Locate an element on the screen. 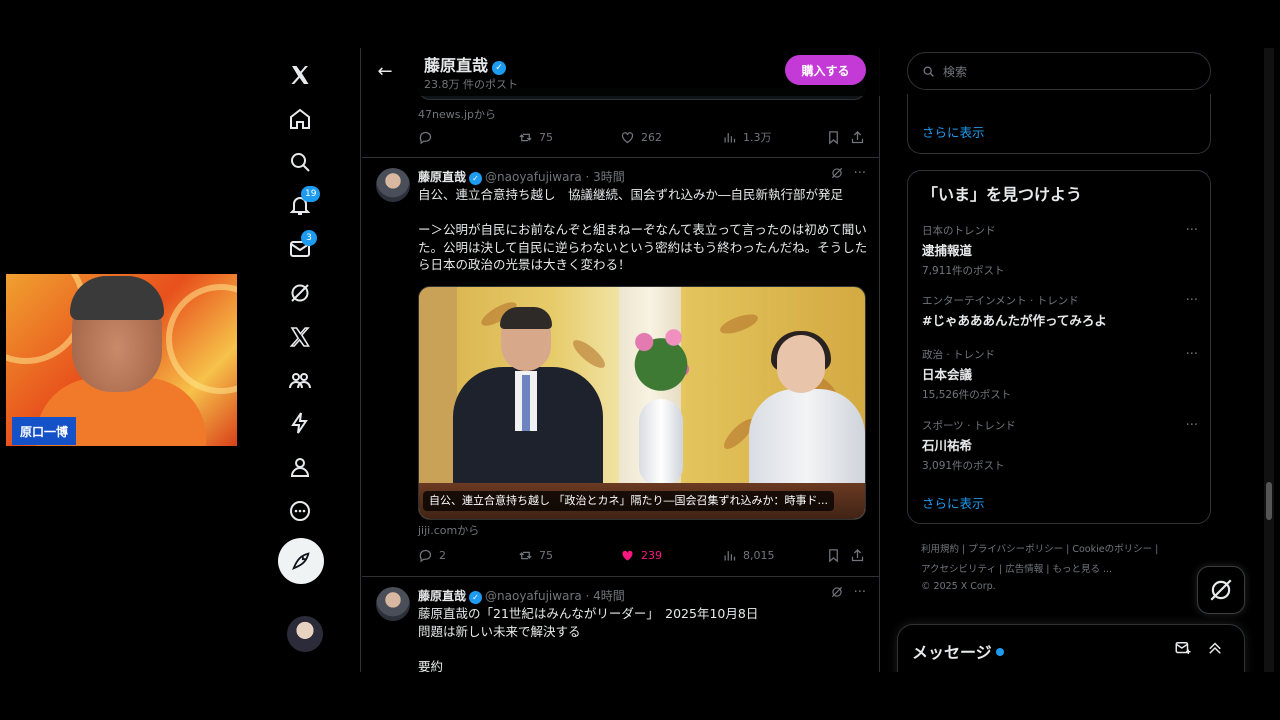 This screenshot has width=1280, height=720. person-hair is located at coordinates (117, 298).